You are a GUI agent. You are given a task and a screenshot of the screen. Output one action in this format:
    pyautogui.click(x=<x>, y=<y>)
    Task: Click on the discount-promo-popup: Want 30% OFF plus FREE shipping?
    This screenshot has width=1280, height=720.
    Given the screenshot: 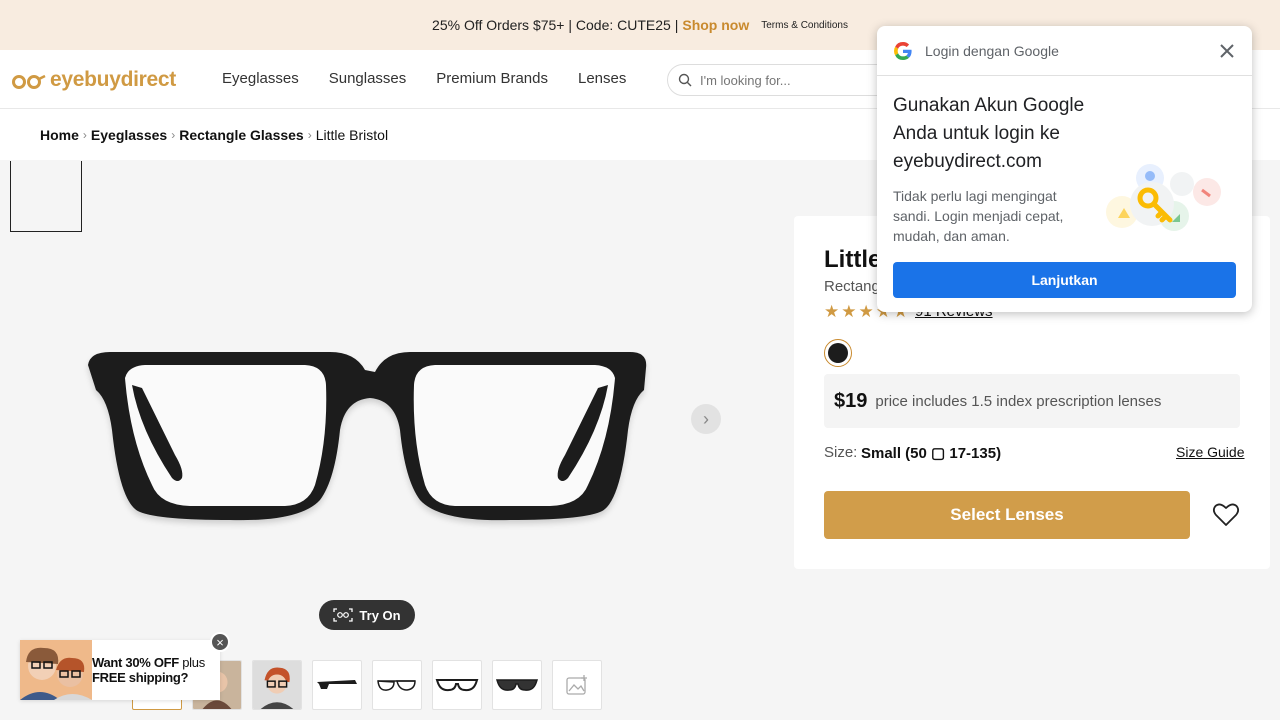 What is the action you would take?
    pyautogui.click(x=120, y=670)
    